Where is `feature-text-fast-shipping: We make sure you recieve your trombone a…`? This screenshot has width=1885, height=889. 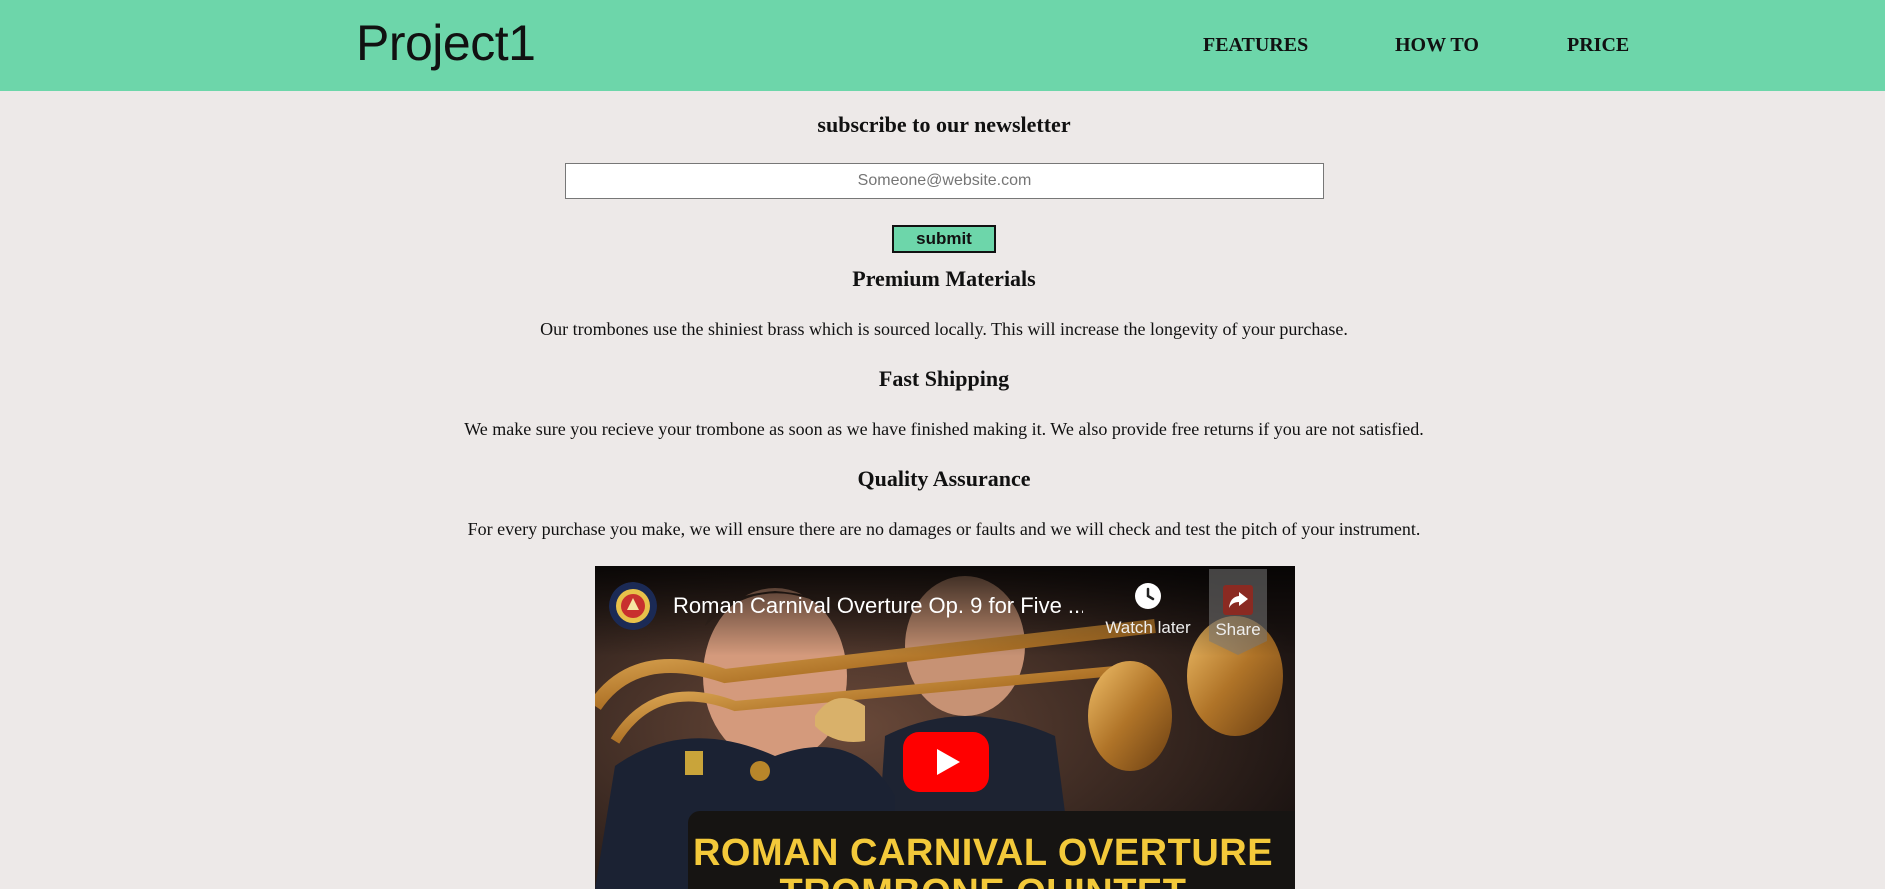 feature-text-fast-shipping: We make sure you recieve your trombone a… is located at coordinates (944, 429).